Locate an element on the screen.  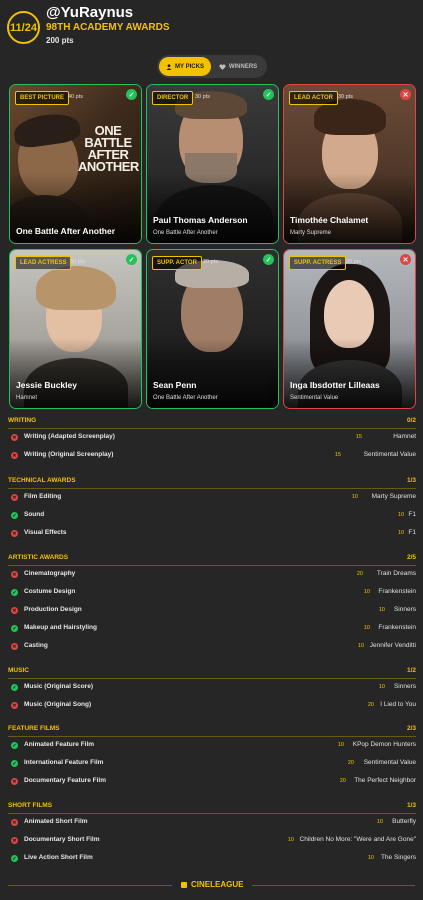
list-item: ✓ Sound 10 F1 is located at coordinates (212, 516).